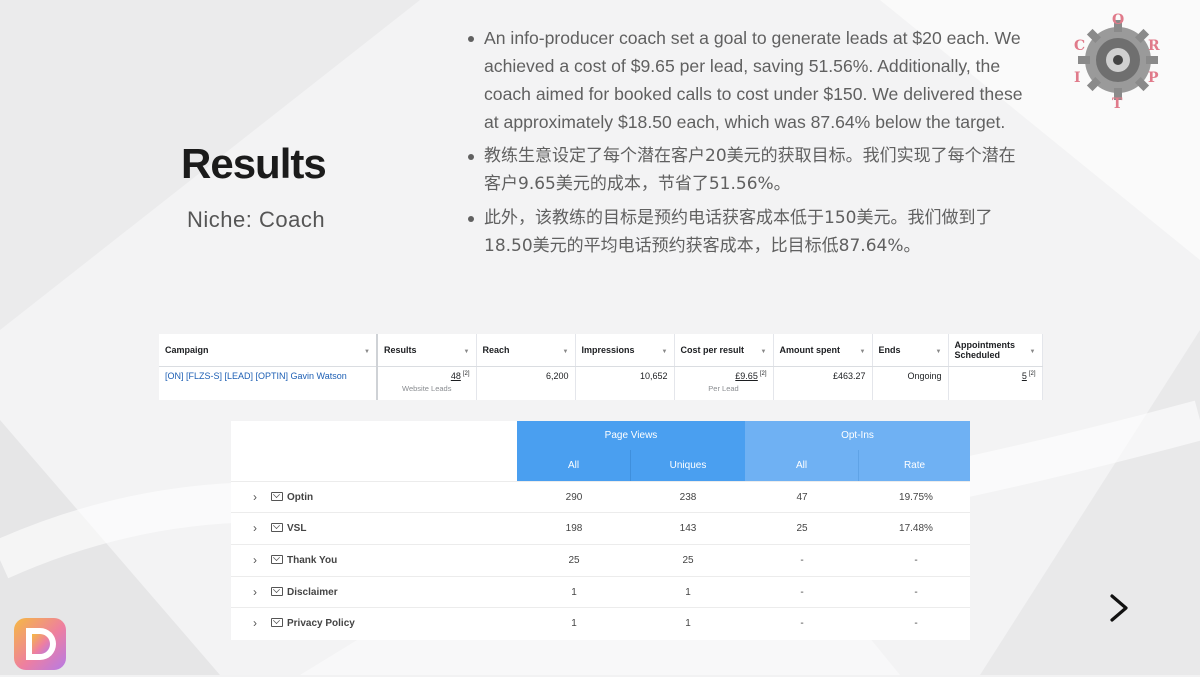  What do you see at coordinates (456, 376) in the screenshot?
I see `results-value: 48` at bounding box center [456, 376].